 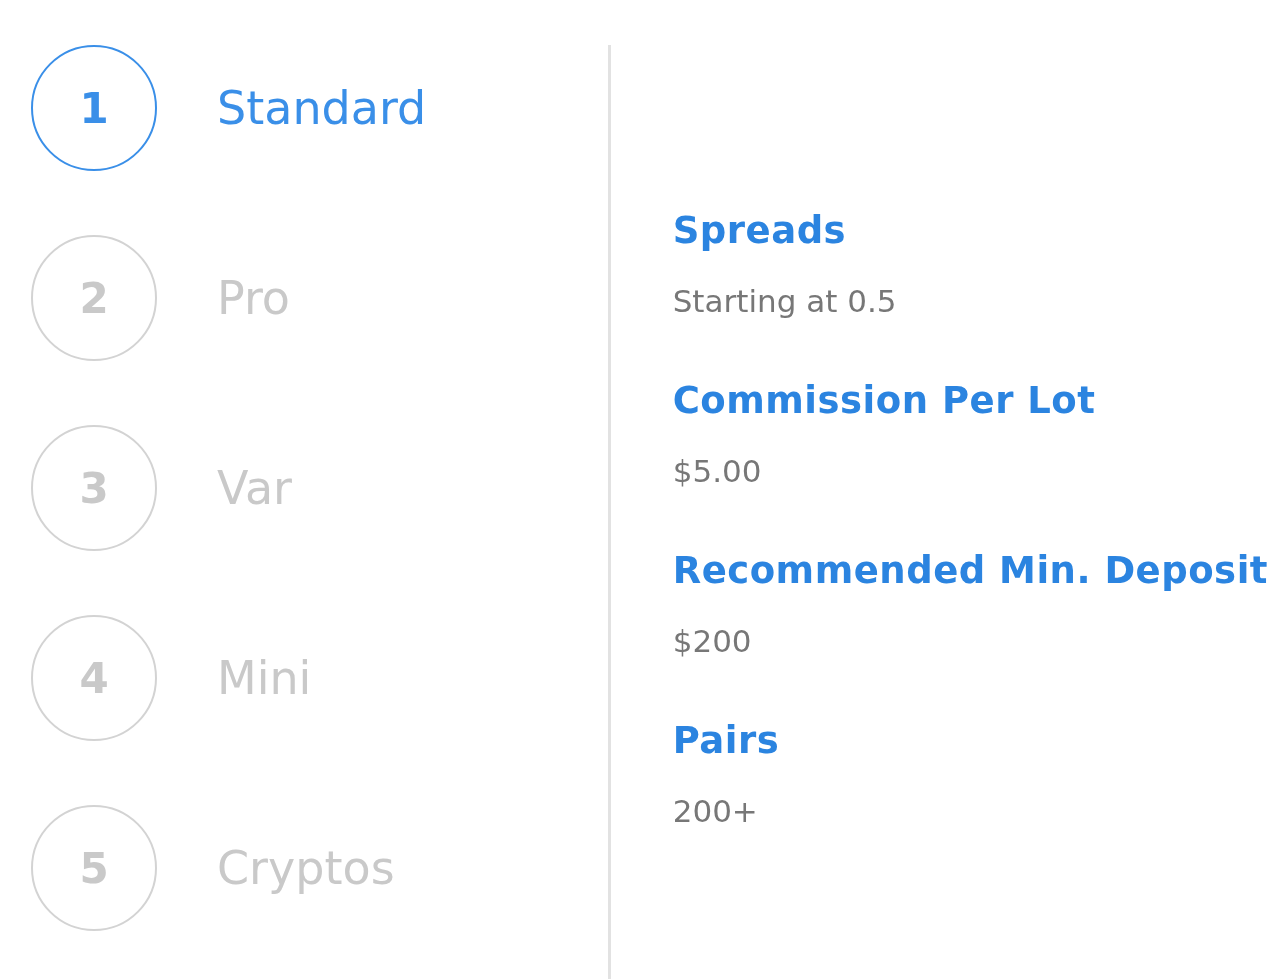 What do you see at coordinates (712, 641) in the screenshot?
I see `detail-value: $200` at bounding box center [712, 641].